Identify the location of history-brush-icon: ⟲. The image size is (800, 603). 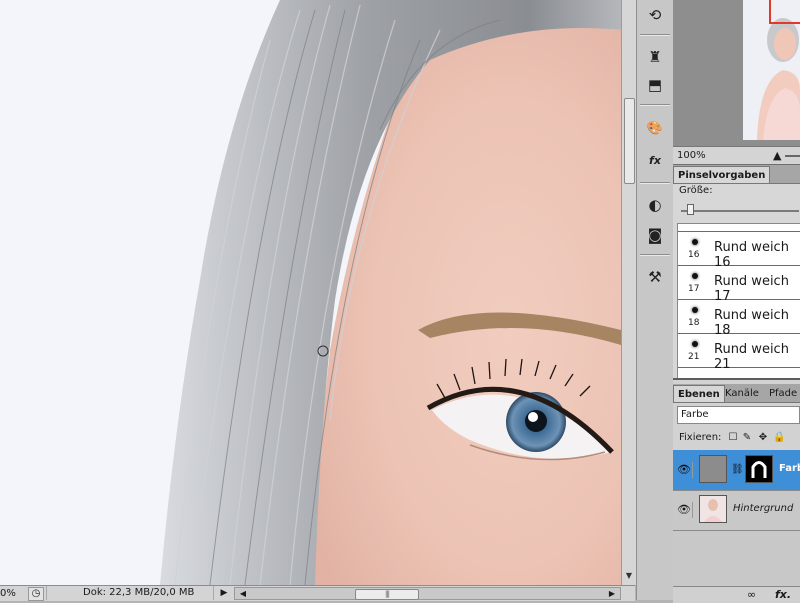
(655, 15).